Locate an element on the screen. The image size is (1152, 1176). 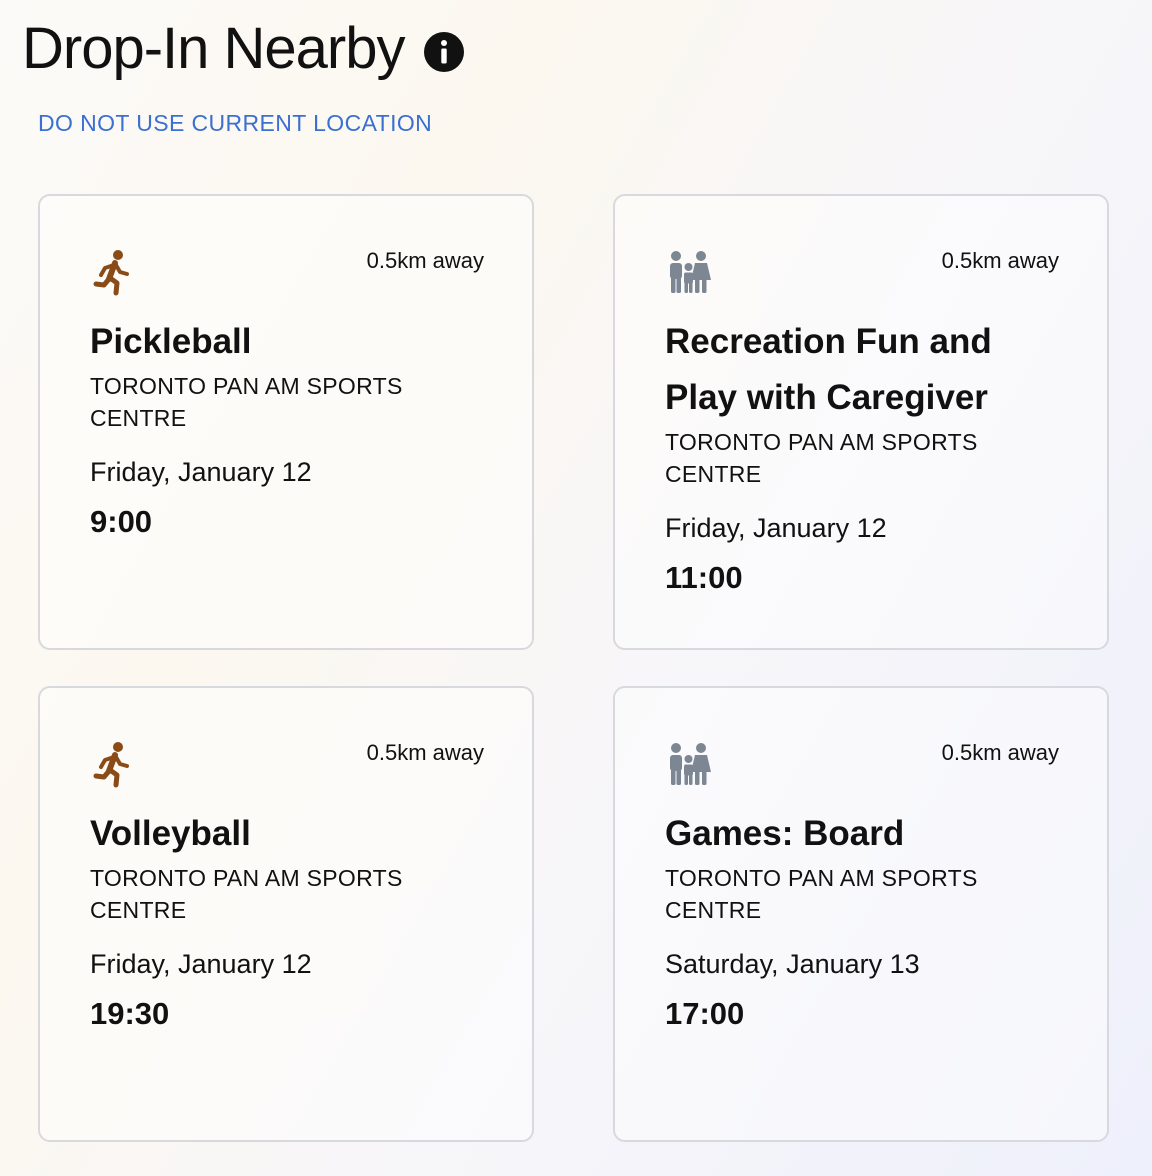
page-title: Drop-In Nearby is located at coordinates (213, 48).